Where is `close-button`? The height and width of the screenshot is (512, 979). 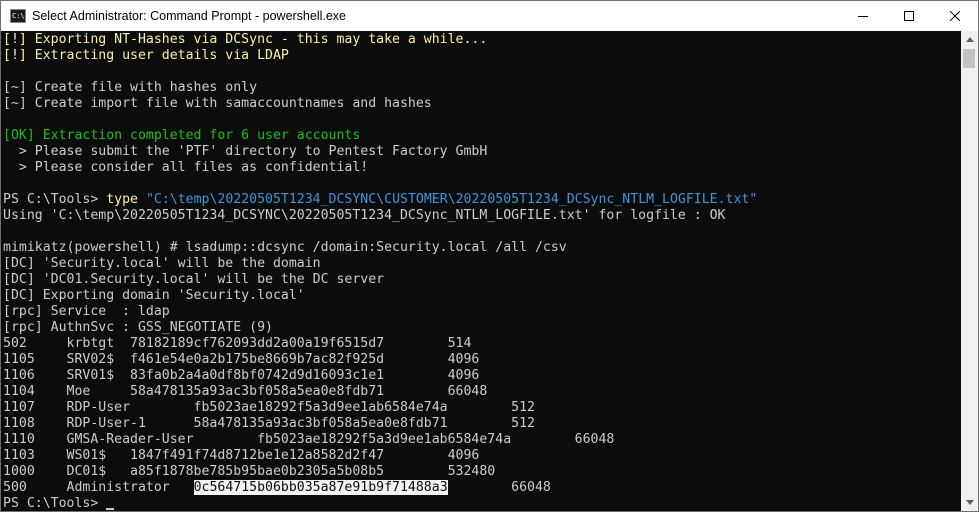
close-button is located at coordinates (955, 16).